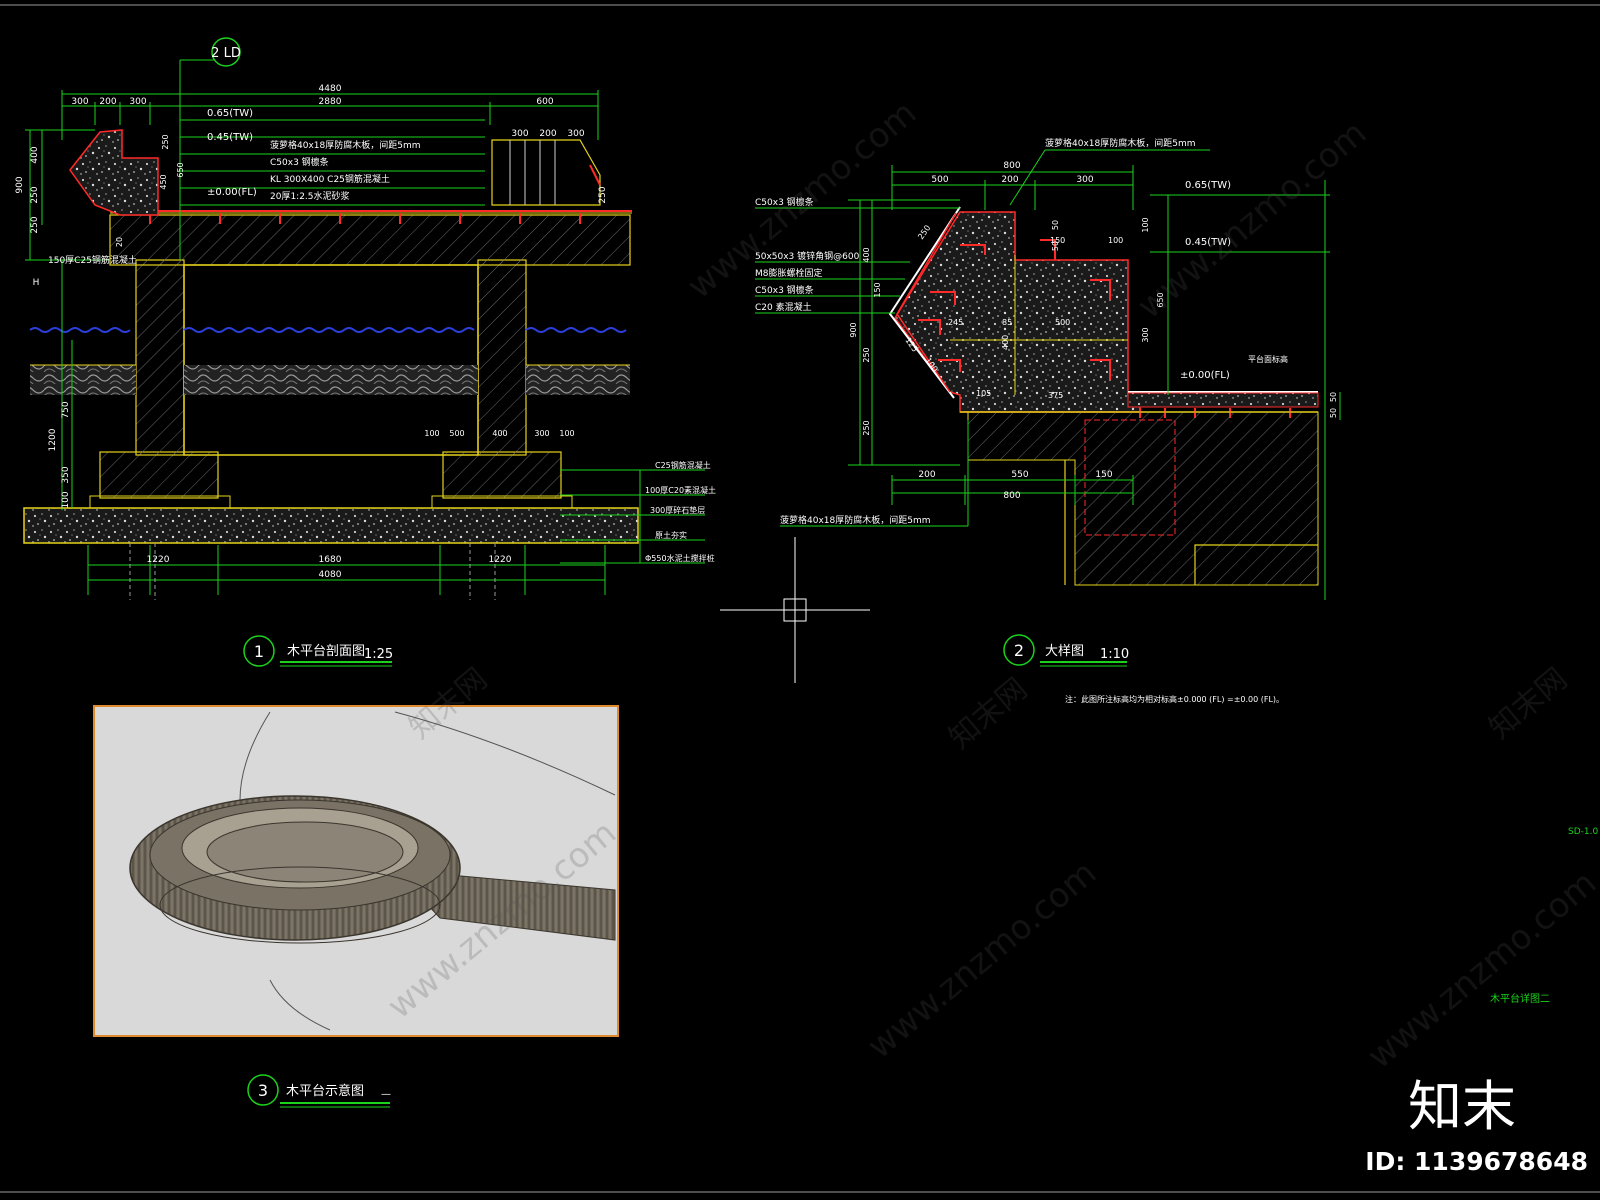 This screenshot has height=1200, width=1600. What do you see at coordinates (1208, 185) in the screenshot?
I see `detail-level-tw-top: 0.65(TW)` at bounding box center [1208, 185].